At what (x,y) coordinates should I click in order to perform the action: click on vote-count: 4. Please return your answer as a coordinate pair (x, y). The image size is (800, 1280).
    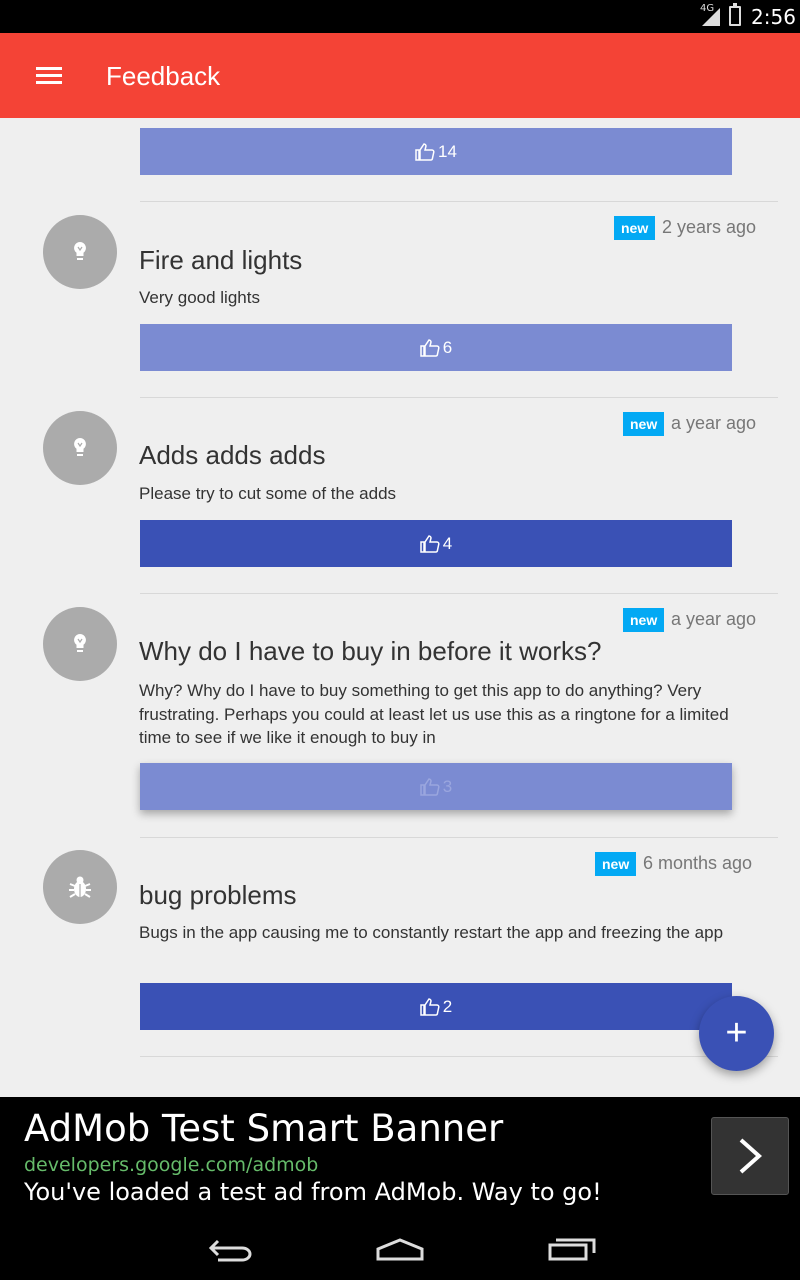
    Looking at the image, I should click on (447, 543).